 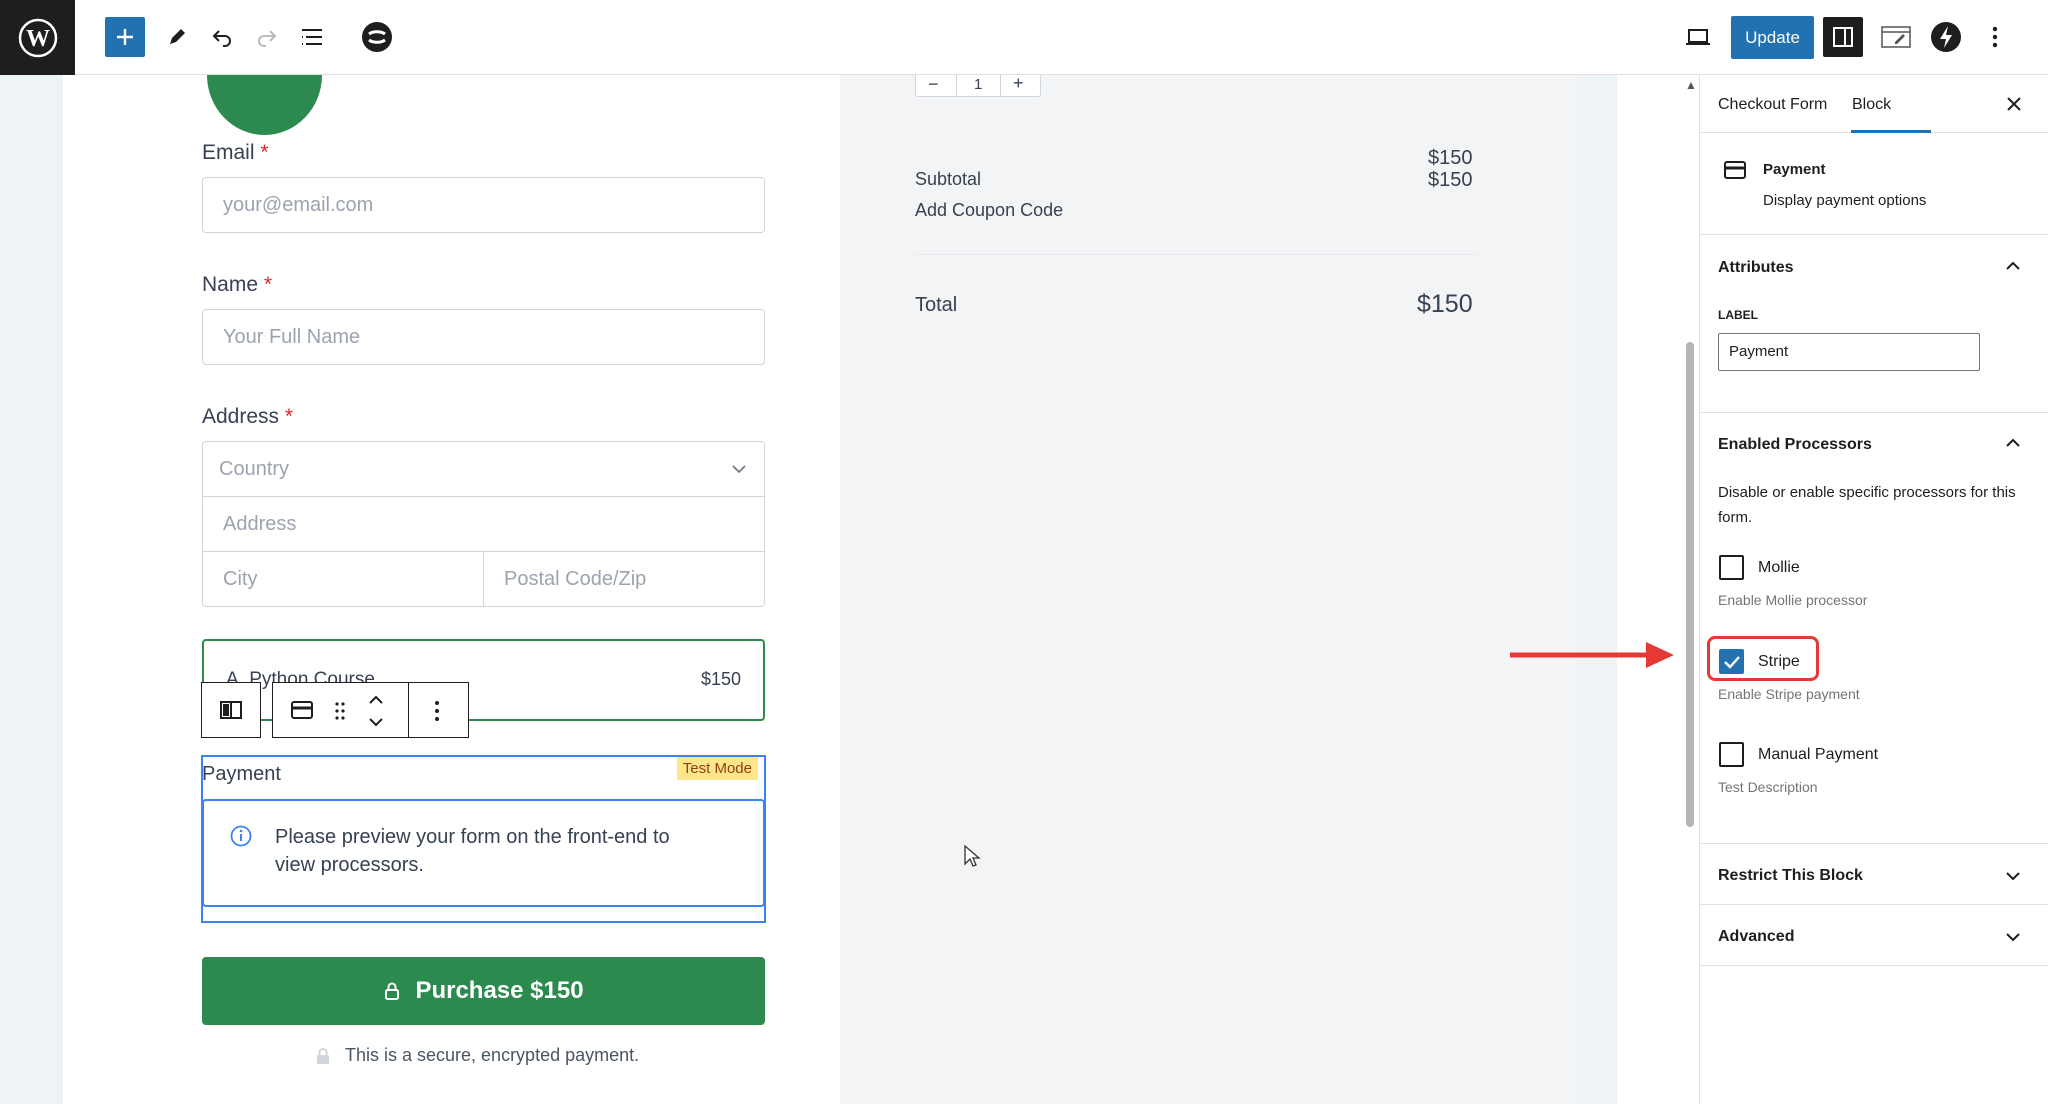 I want to click on canvas-margin, so click(x=1651, y=589).